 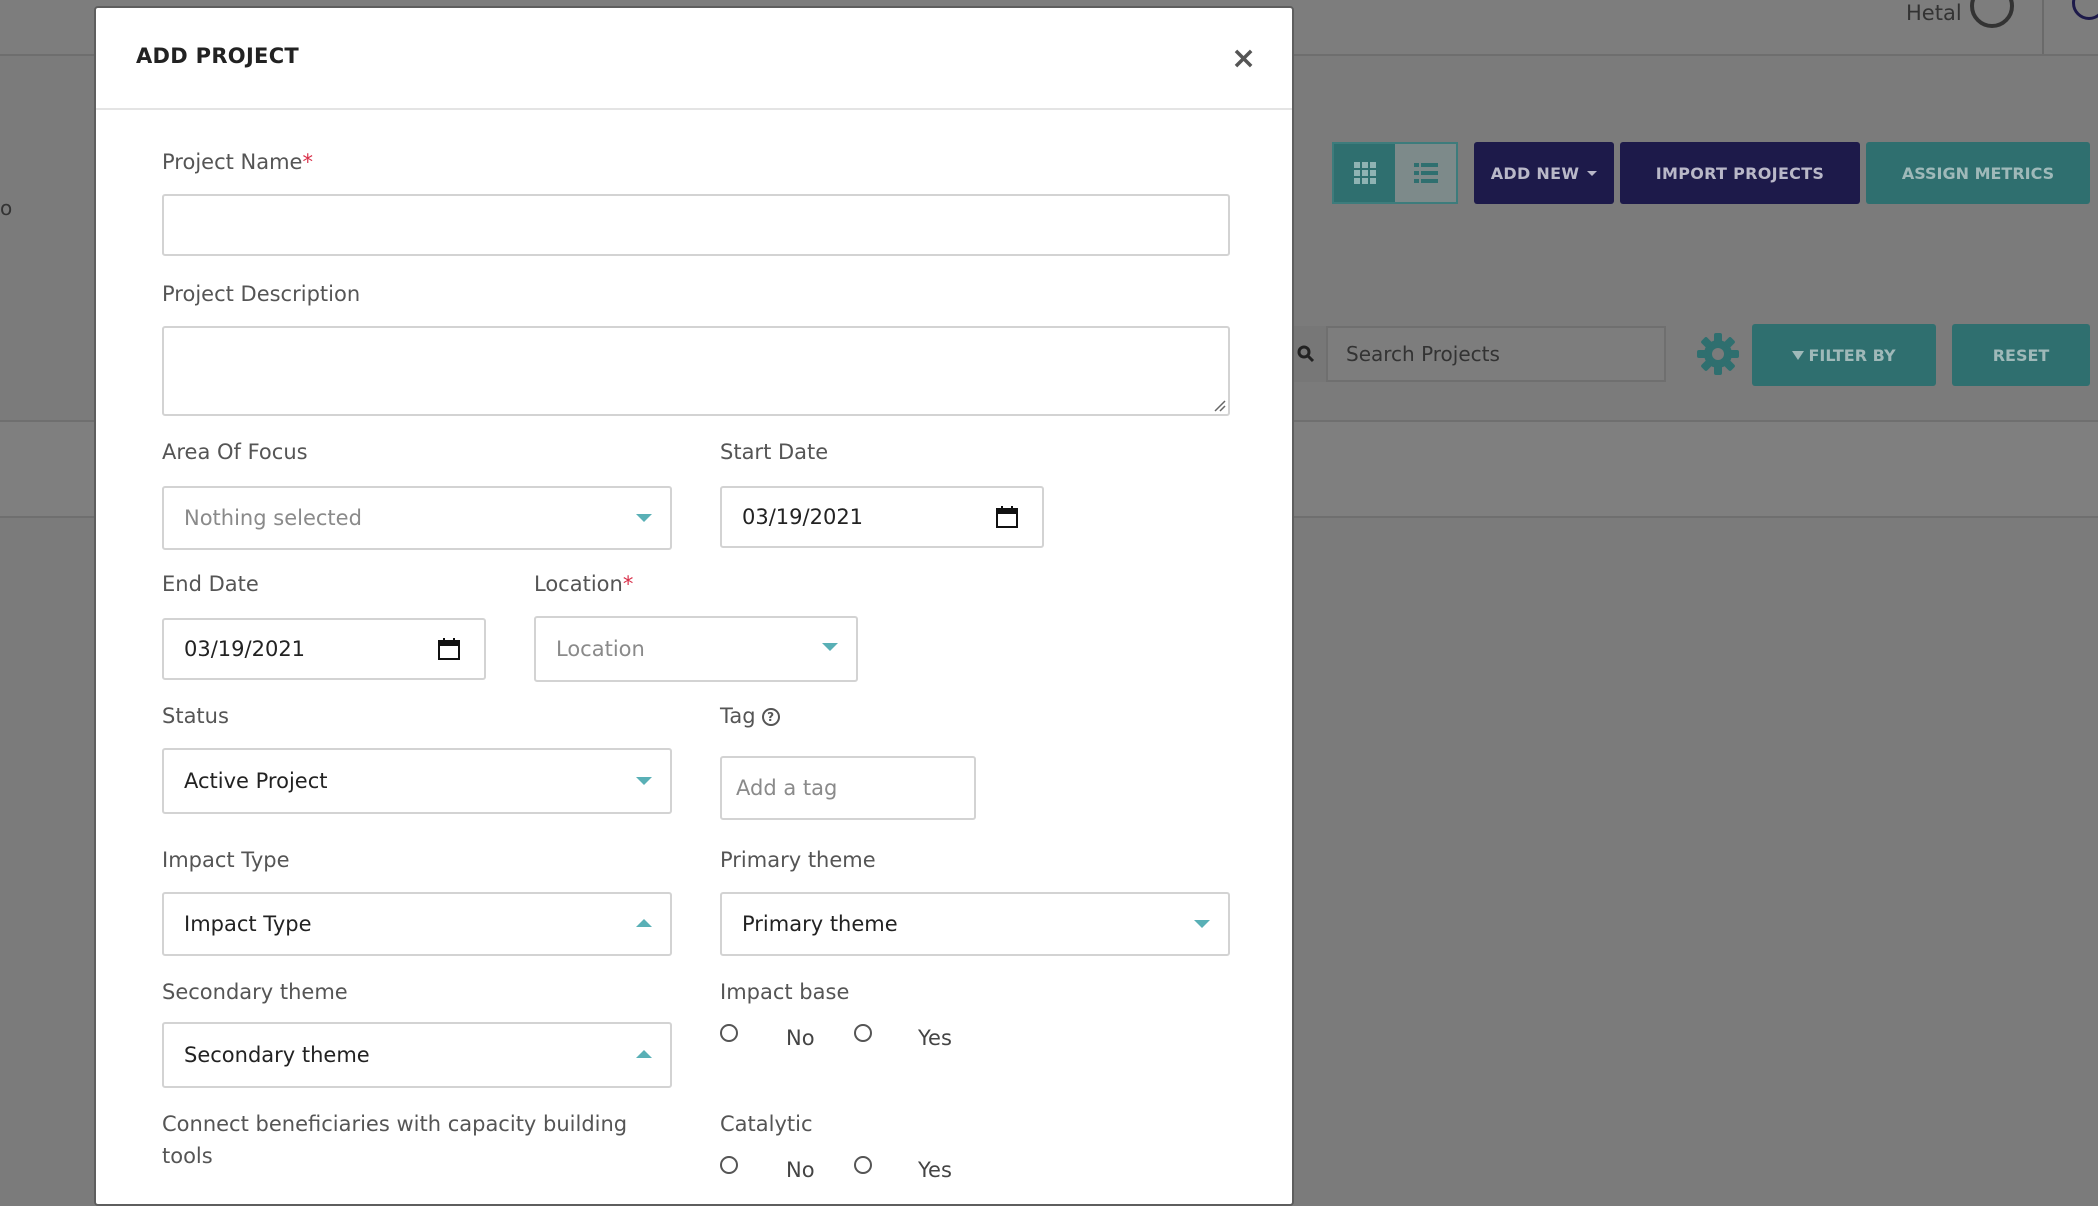 What do you see at coordinates (774, 452) in the screenshot?
I see `start-date-label: Start Date` at bounding box center [774, 452].